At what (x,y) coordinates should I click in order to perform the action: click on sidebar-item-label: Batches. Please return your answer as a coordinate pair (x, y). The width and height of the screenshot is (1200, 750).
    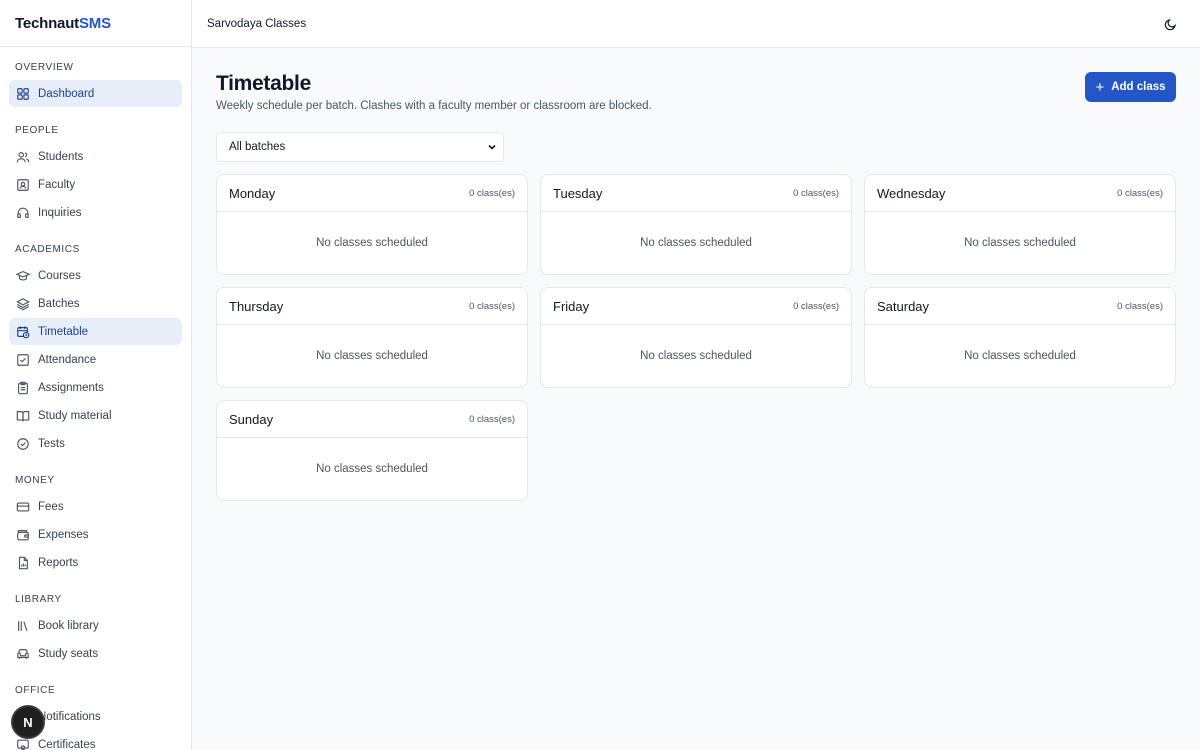
    Looking at the image, I should click on (59, 303).